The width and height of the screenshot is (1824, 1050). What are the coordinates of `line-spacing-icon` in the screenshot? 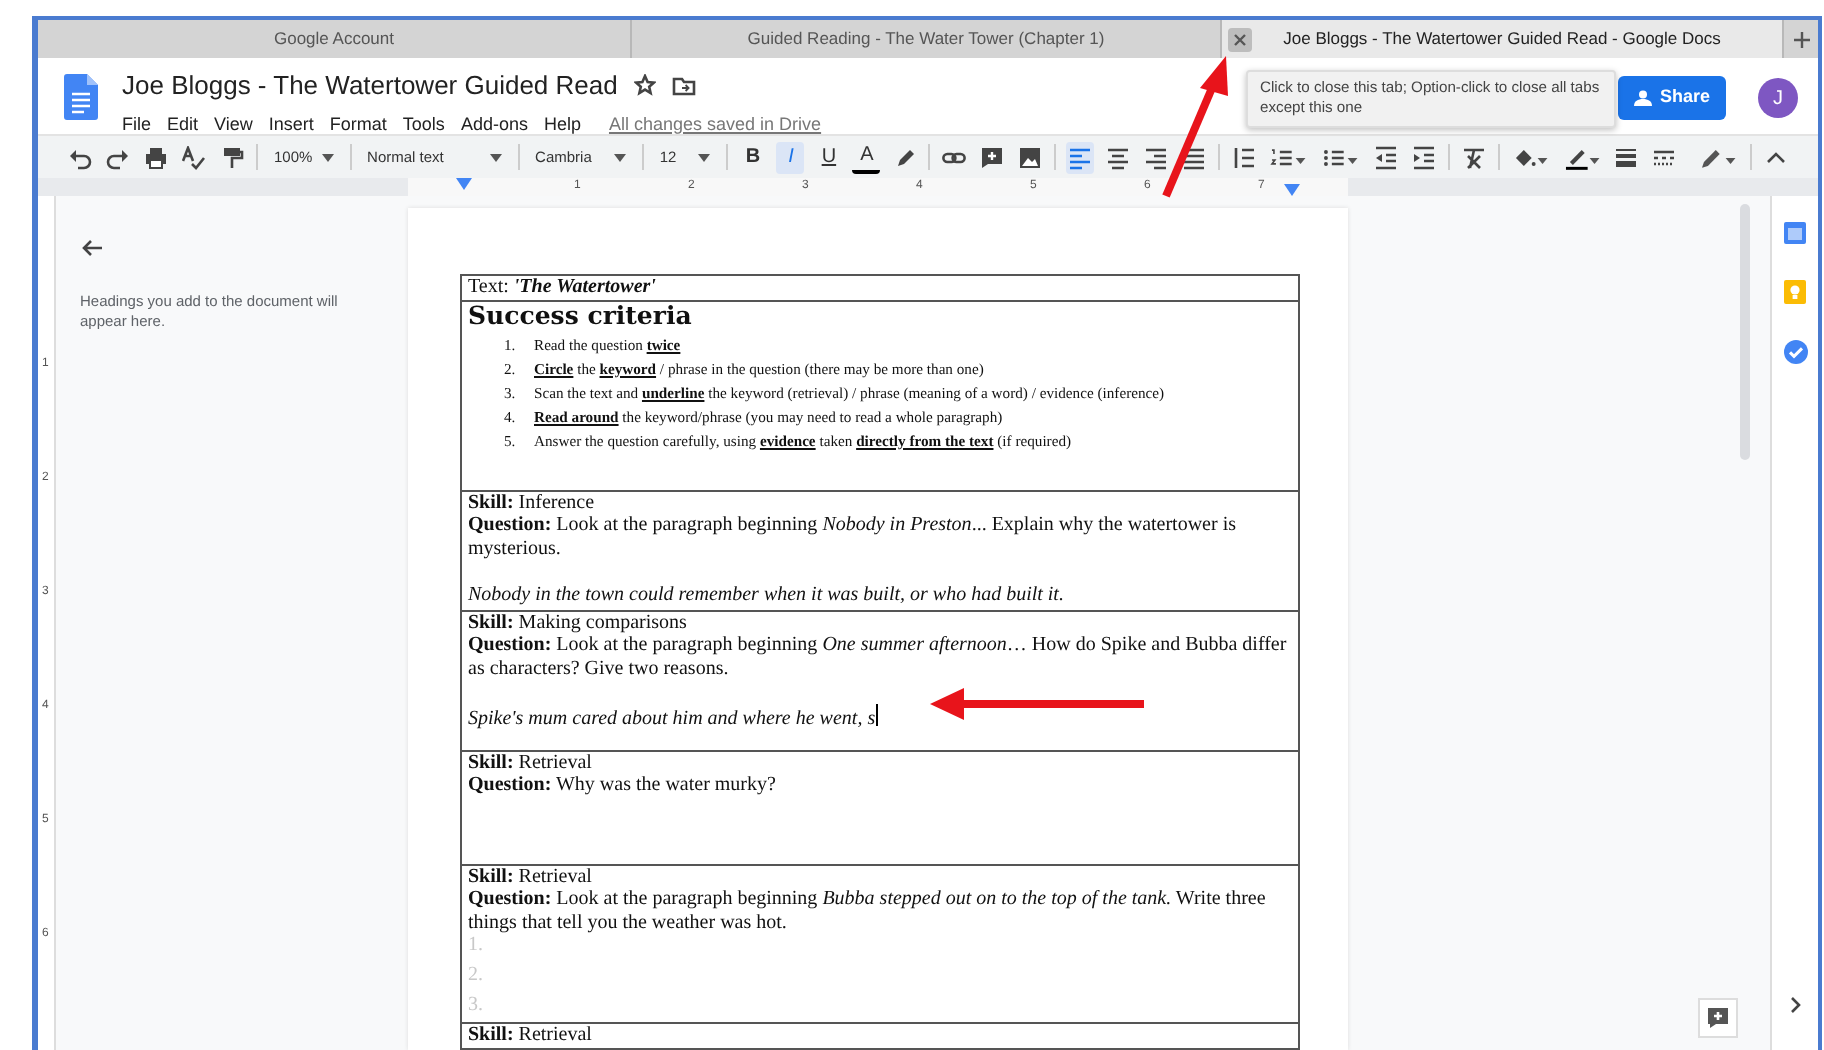 It's located at (1244, 157).